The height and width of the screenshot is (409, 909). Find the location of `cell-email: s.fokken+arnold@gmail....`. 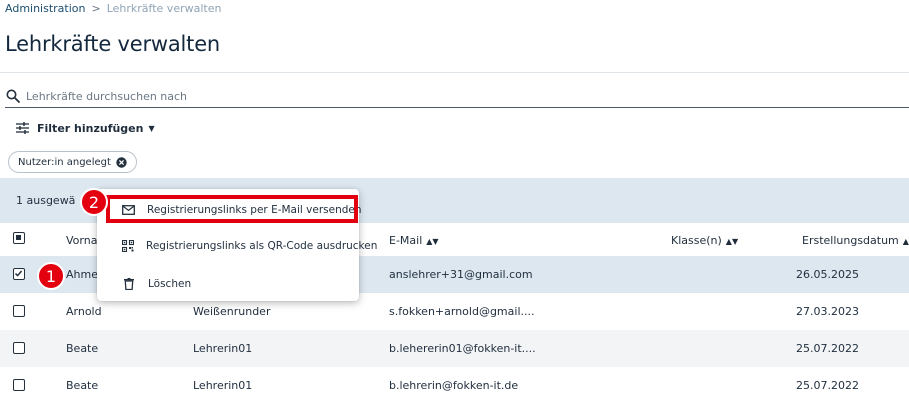

cell-email: s.fokken+arnold@gmail.... is located at coordinates (462, 311).